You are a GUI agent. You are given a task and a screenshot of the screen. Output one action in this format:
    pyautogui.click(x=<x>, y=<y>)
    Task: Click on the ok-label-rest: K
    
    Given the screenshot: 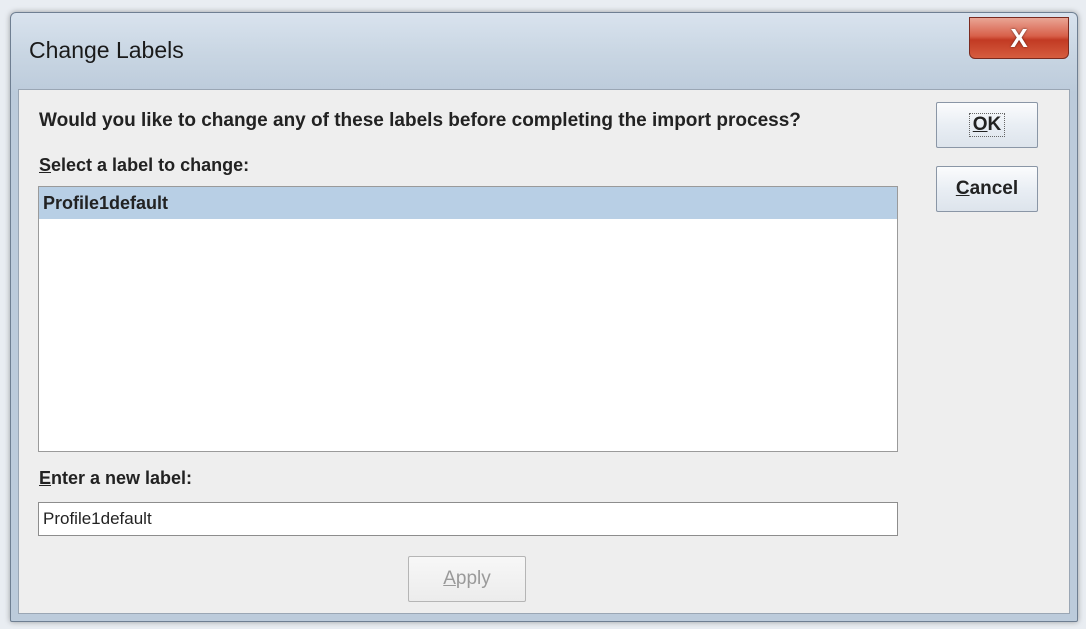 What is the action you would take?
    pyautogui.click(x=994, y=124)
    